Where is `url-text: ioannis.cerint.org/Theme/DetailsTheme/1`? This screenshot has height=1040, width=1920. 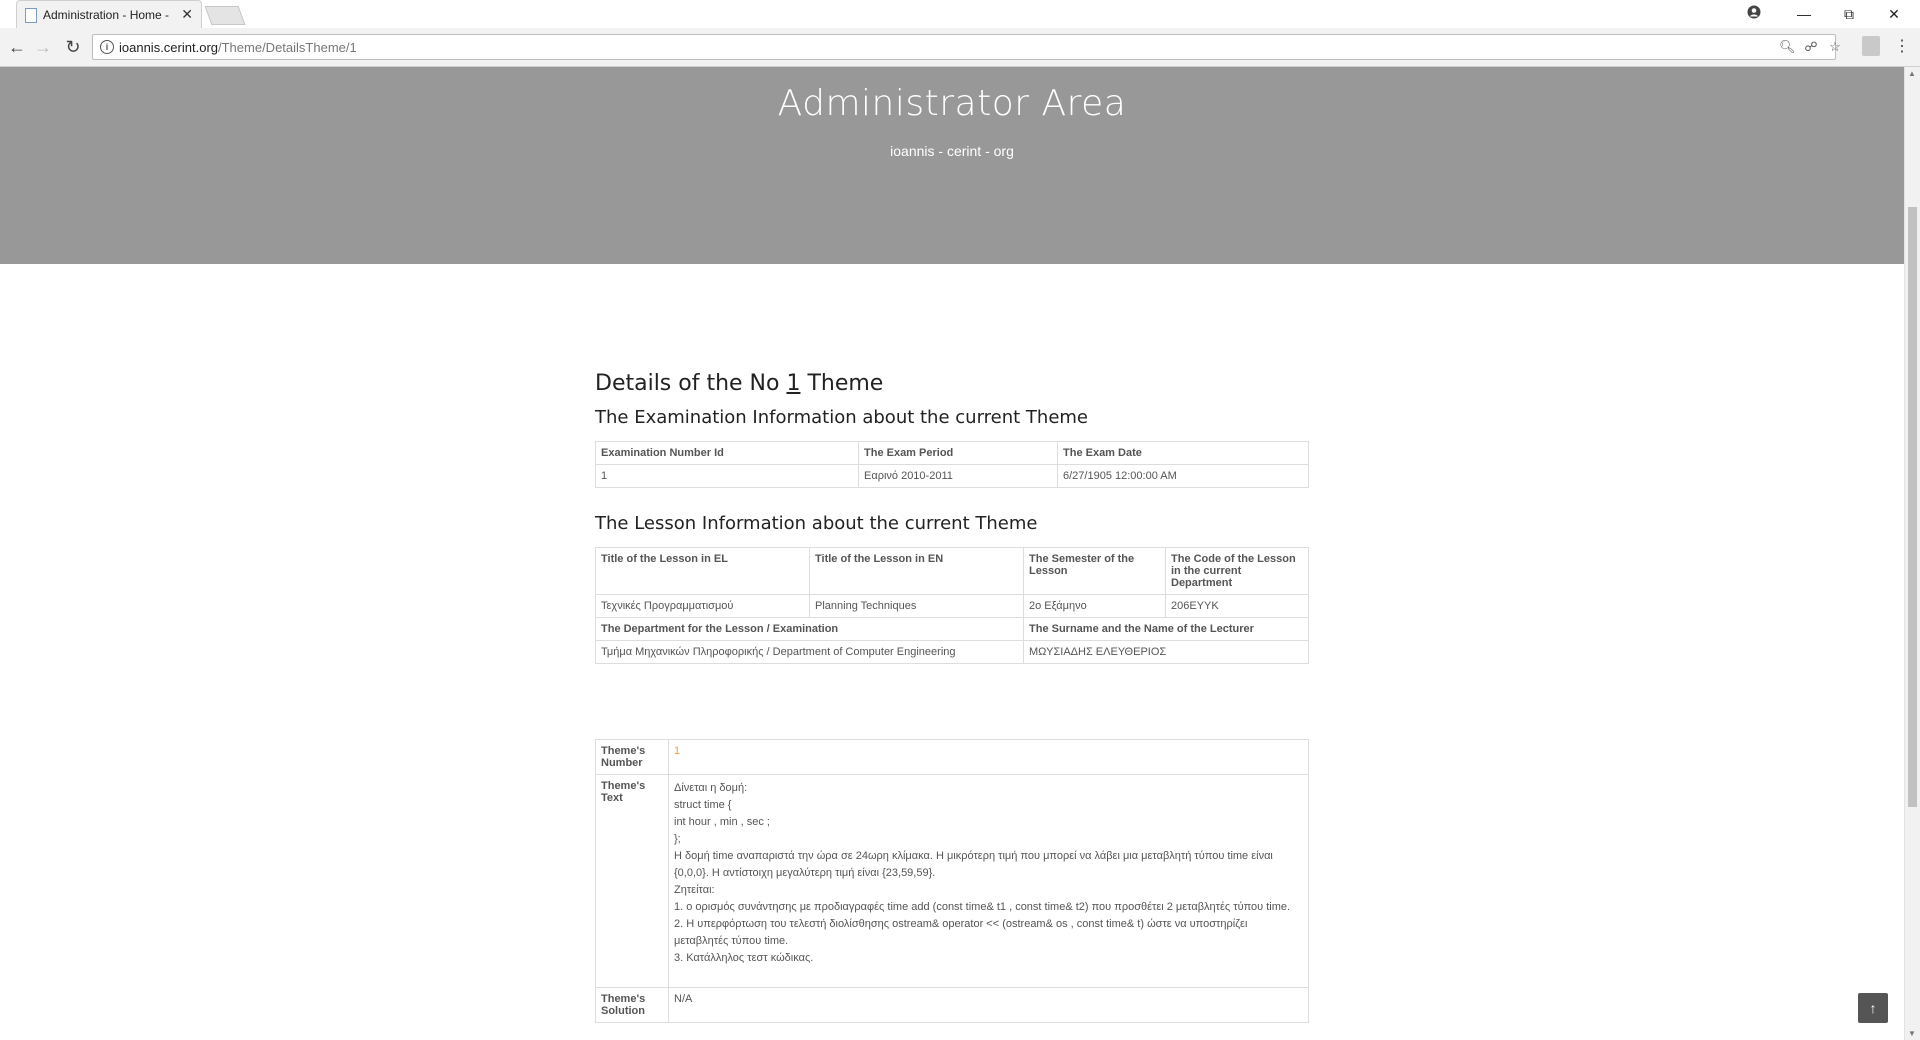 url-text: ioannis.cerint.org/Theme/DetailsTheme/1 is located at coordinates (238, 47).